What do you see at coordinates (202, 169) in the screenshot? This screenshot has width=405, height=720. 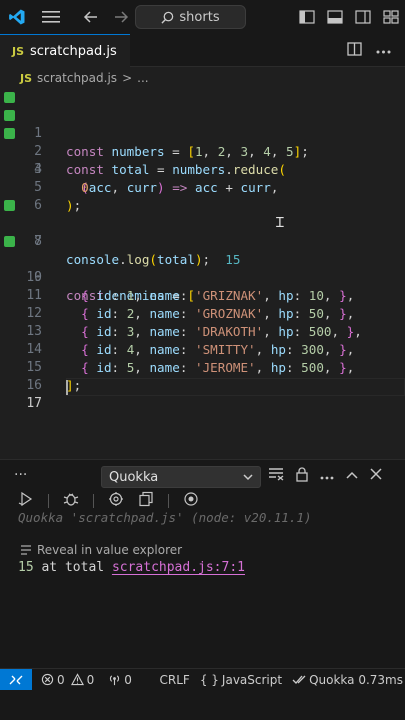 I see `code-line: 4 0` at bounding box center [202, 169].